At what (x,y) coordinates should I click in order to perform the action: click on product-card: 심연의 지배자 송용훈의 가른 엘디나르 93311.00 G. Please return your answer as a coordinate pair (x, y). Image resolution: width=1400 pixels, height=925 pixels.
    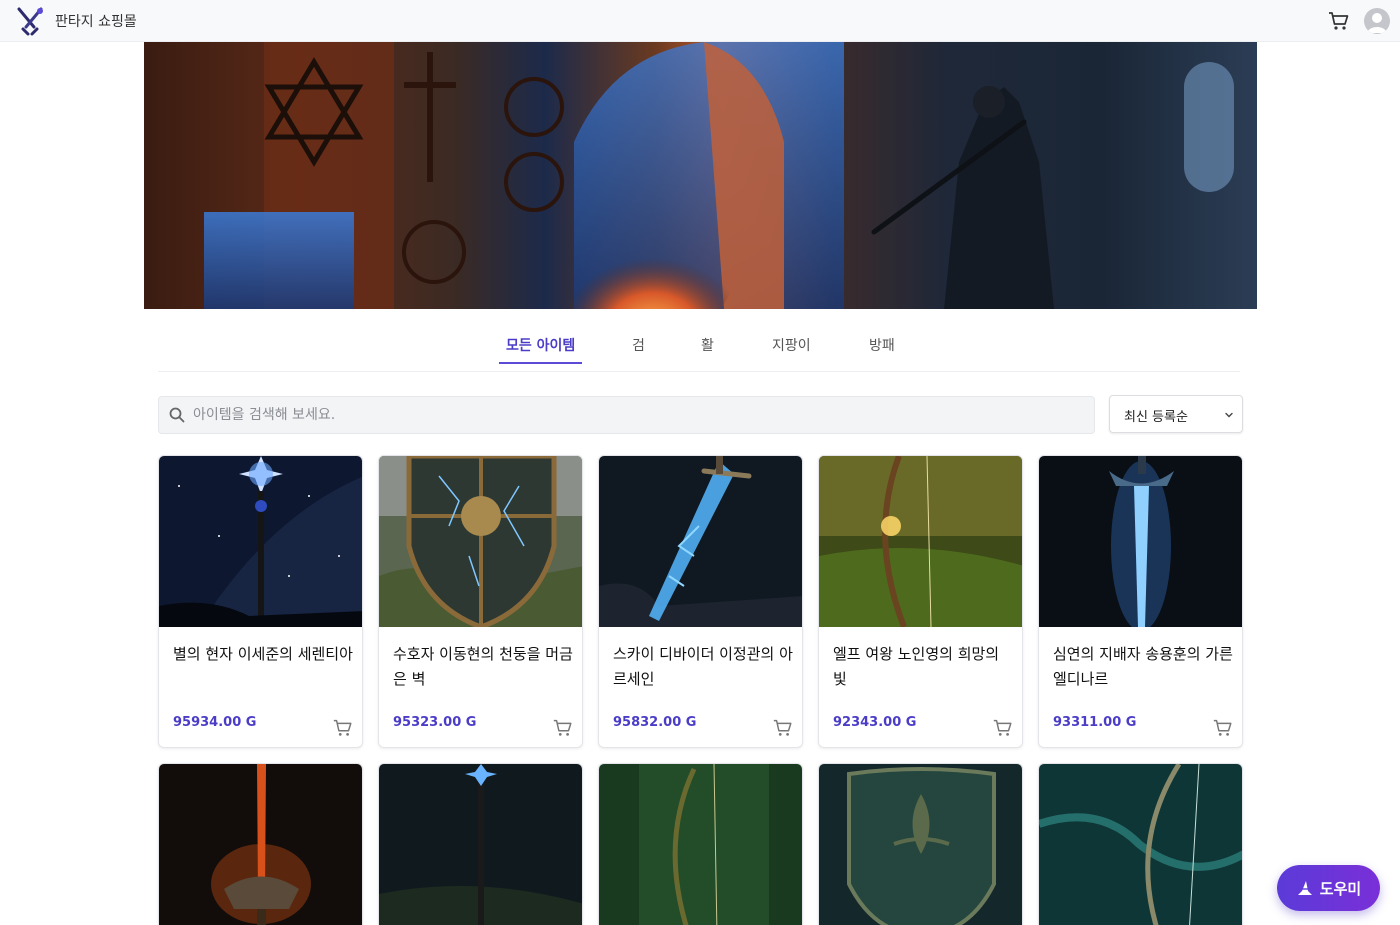
    Looking at the image, I should click on (1140, 601).